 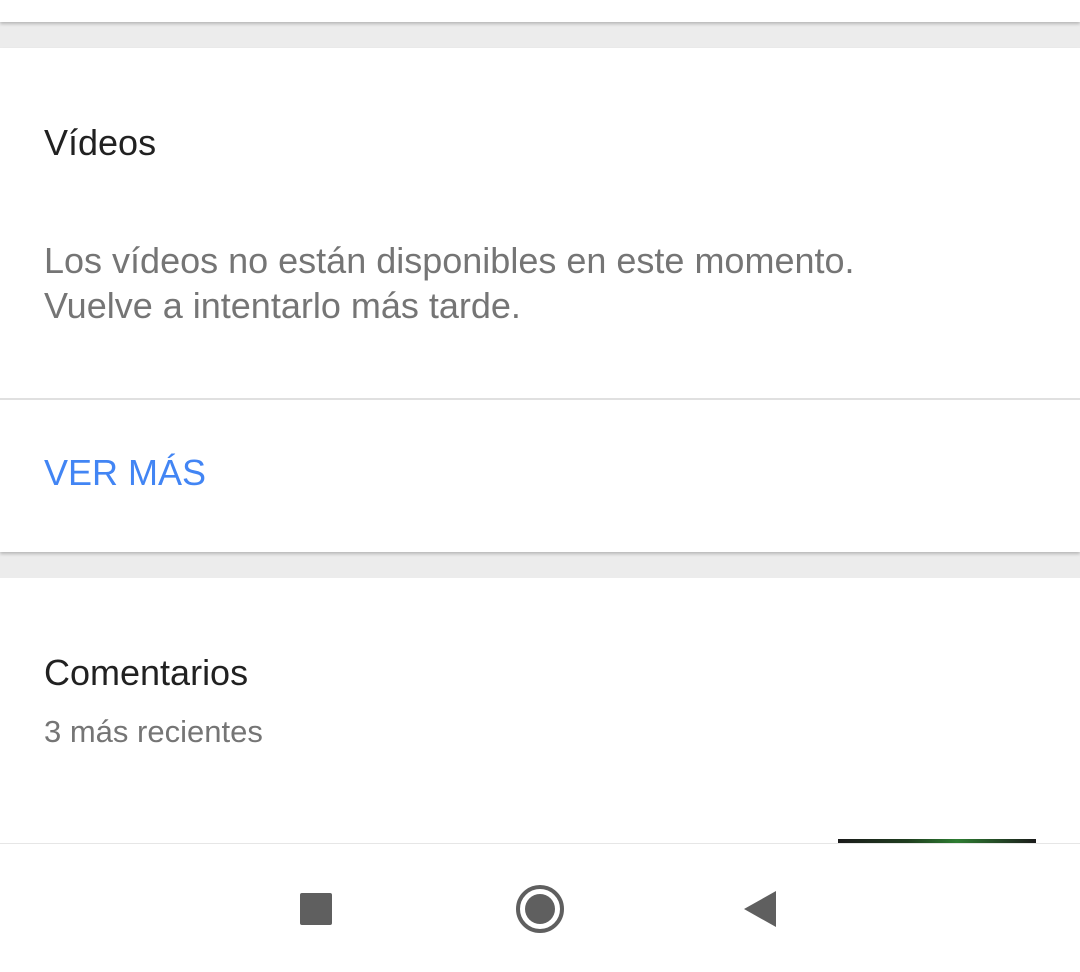 I want to click on home-circle-icon, so click(x=540, y=908).